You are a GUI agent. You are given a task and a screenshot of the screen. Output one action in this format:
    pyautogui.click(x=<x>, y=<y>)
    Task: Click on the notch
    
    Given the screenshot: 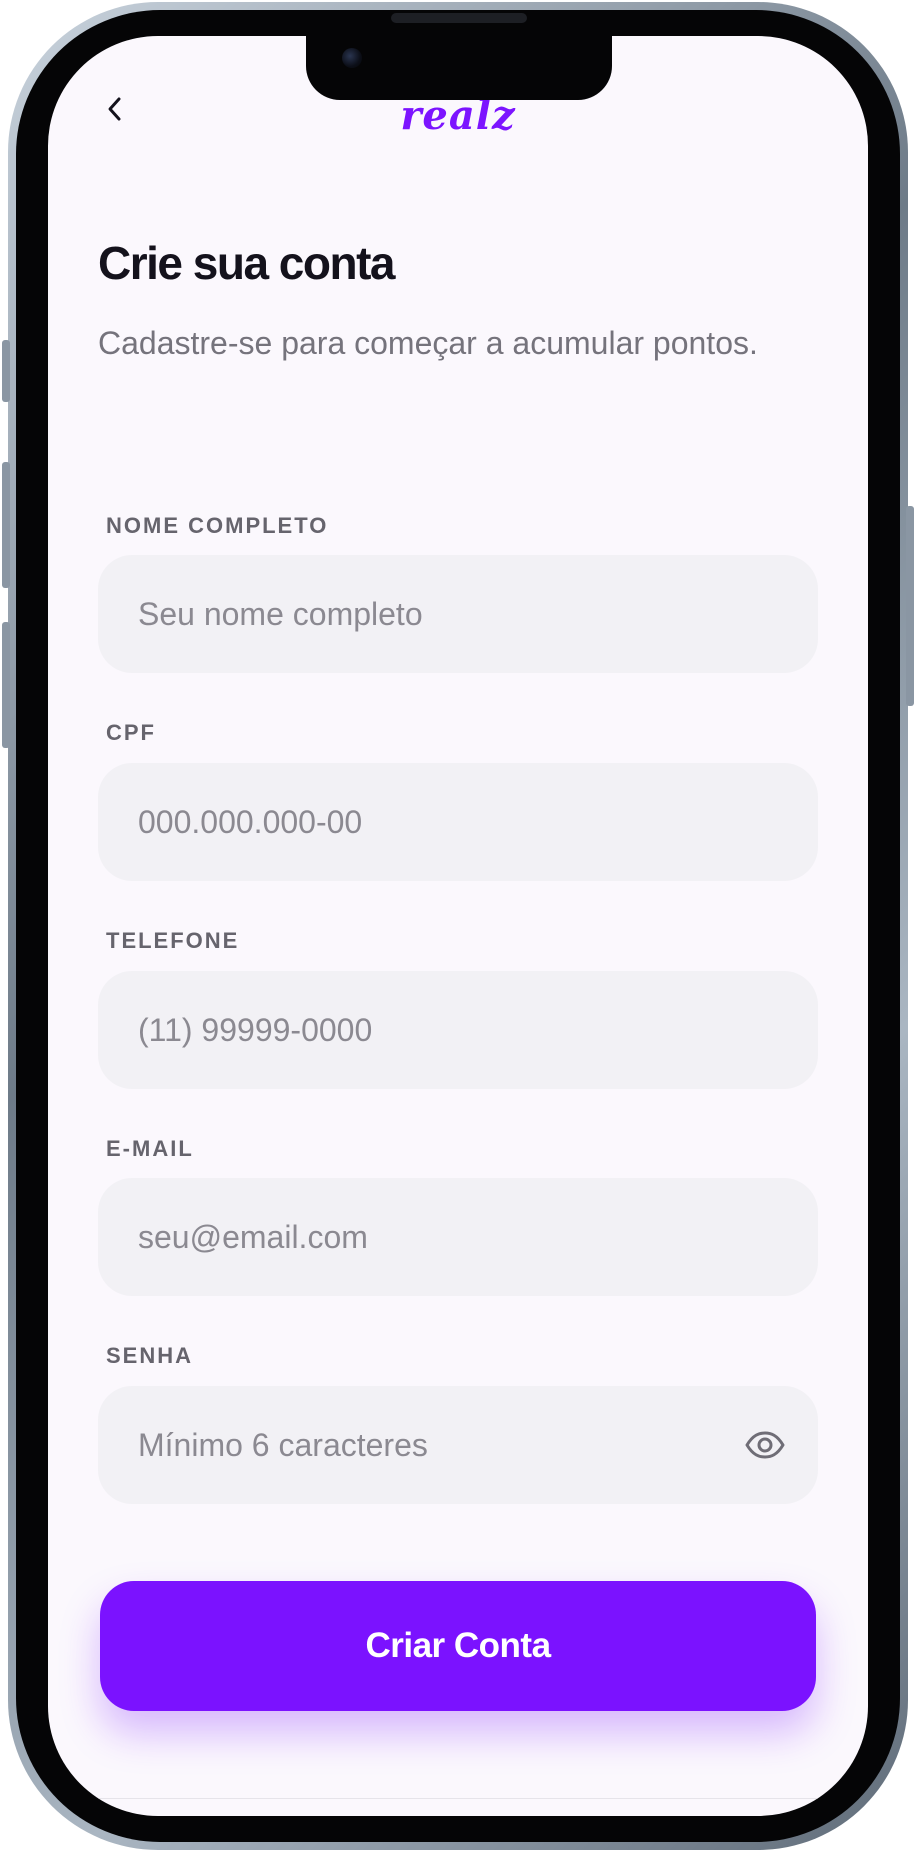 What is the action you would take?
    pyautogui.click(x=459, y=68)
    